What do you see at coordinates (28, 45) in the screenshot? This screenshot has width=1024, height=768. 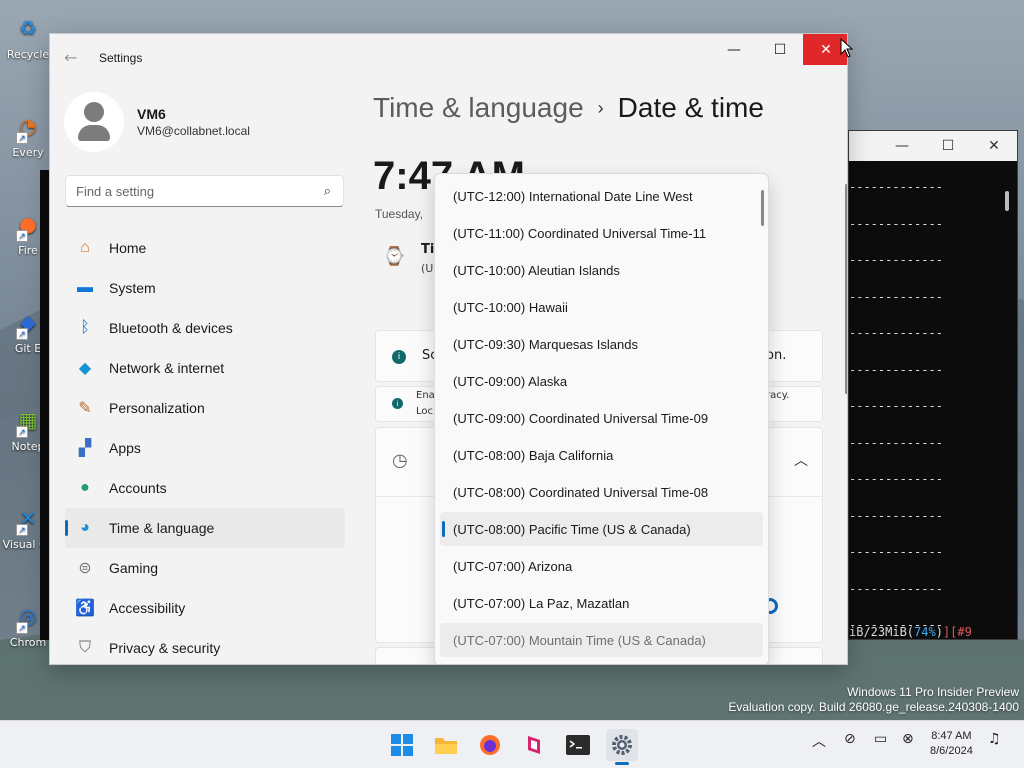 I see `desktop-icon-recycle-bin: ♻ Recycle` at bounding box center [28, 45].